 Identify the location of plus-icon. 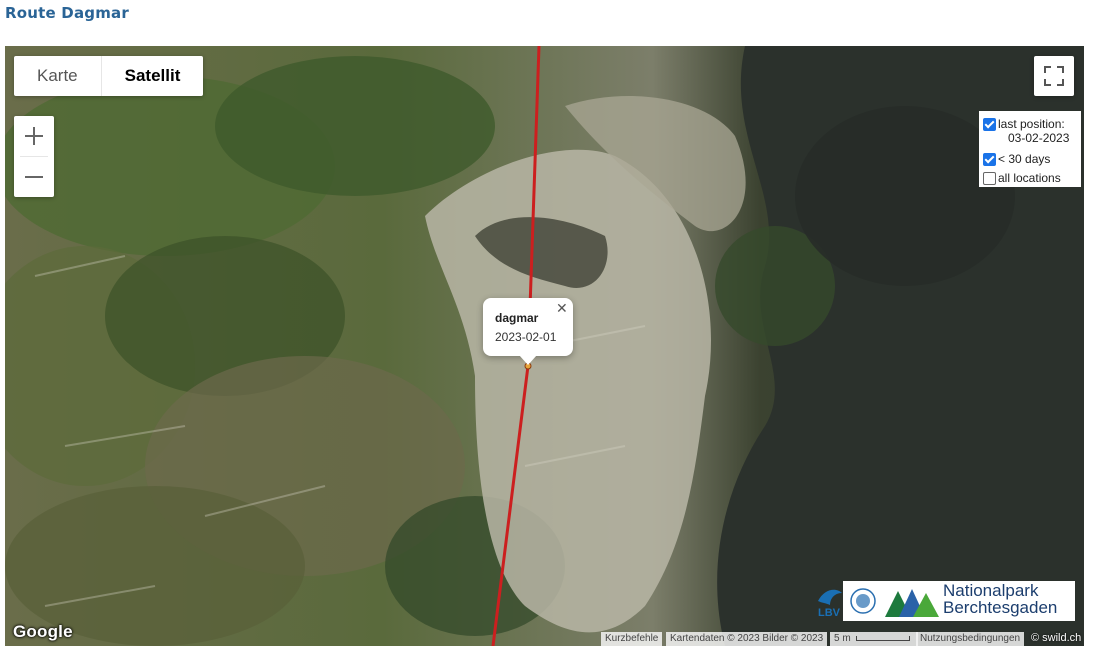
(34, 136).